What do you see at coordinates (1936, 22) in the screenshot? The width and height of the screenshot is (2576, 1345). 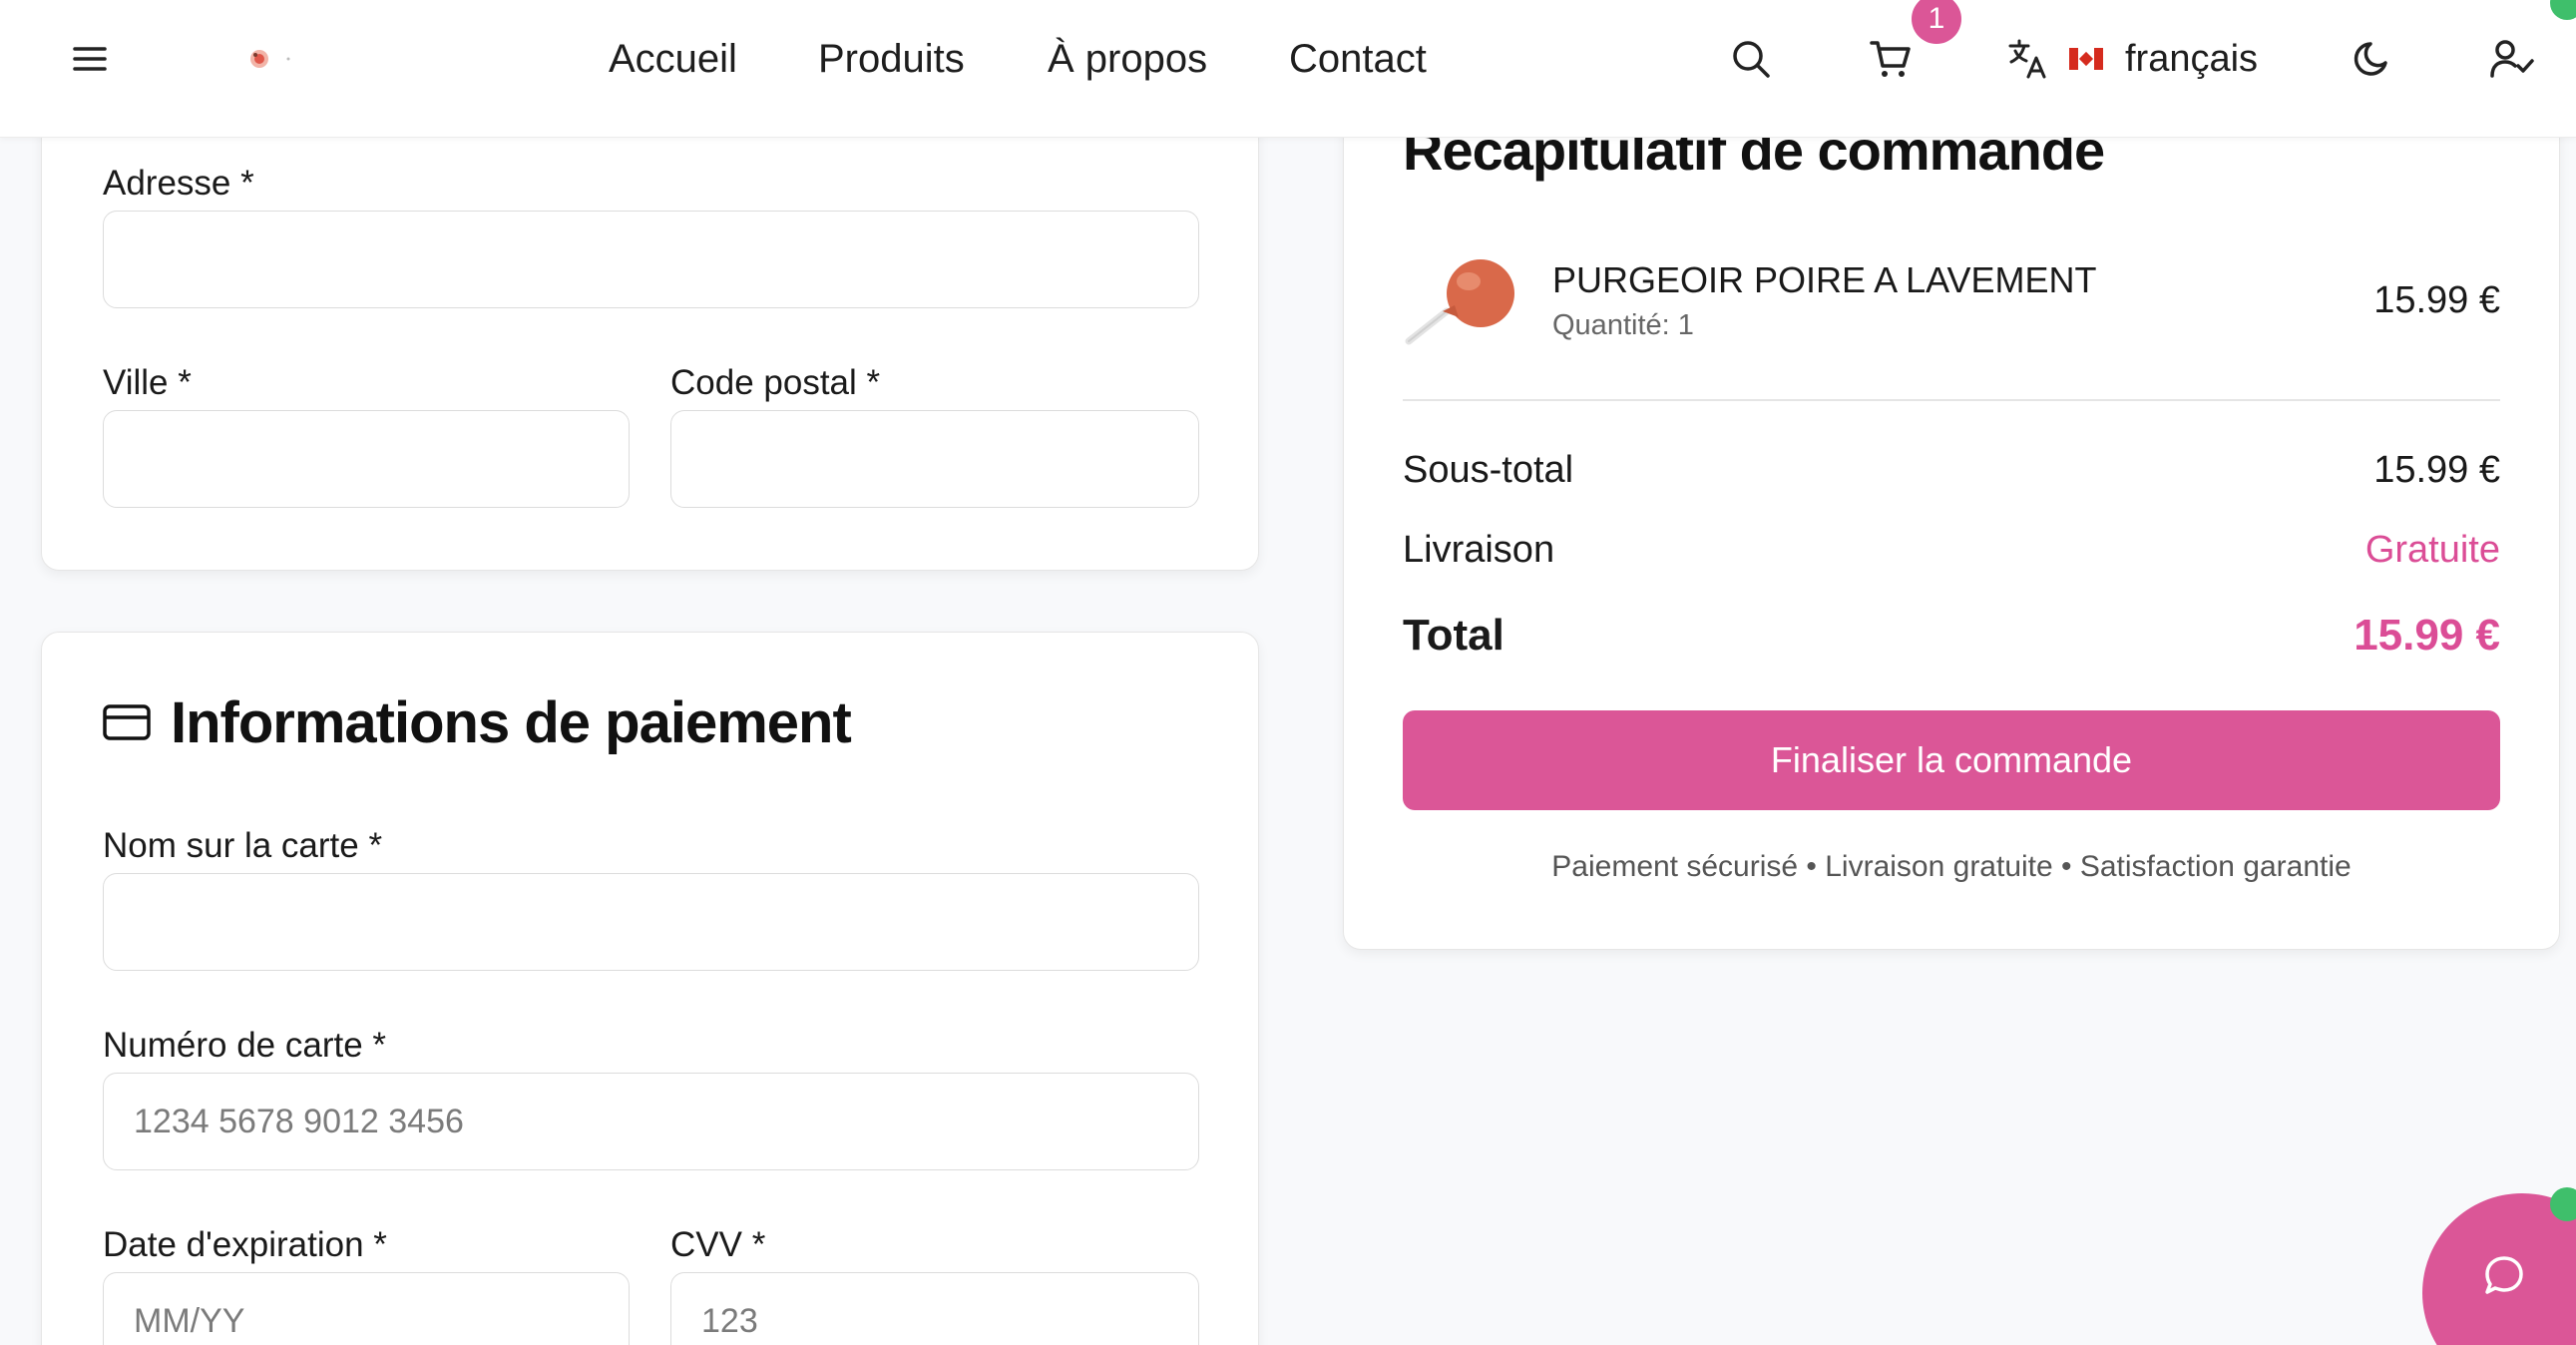 I see `cart-count-badge: 1` at bounding box center [1936, 22].